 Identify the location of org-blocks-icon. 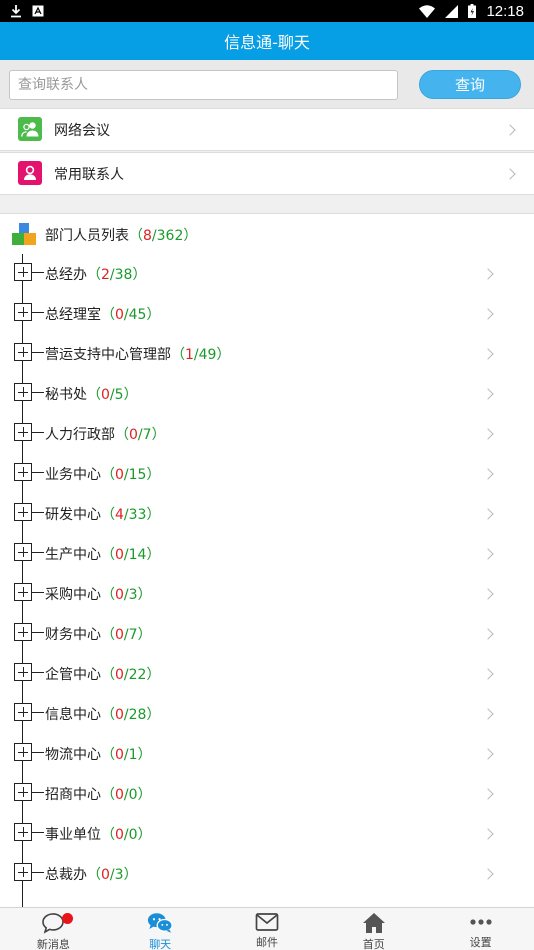
(24, 234).